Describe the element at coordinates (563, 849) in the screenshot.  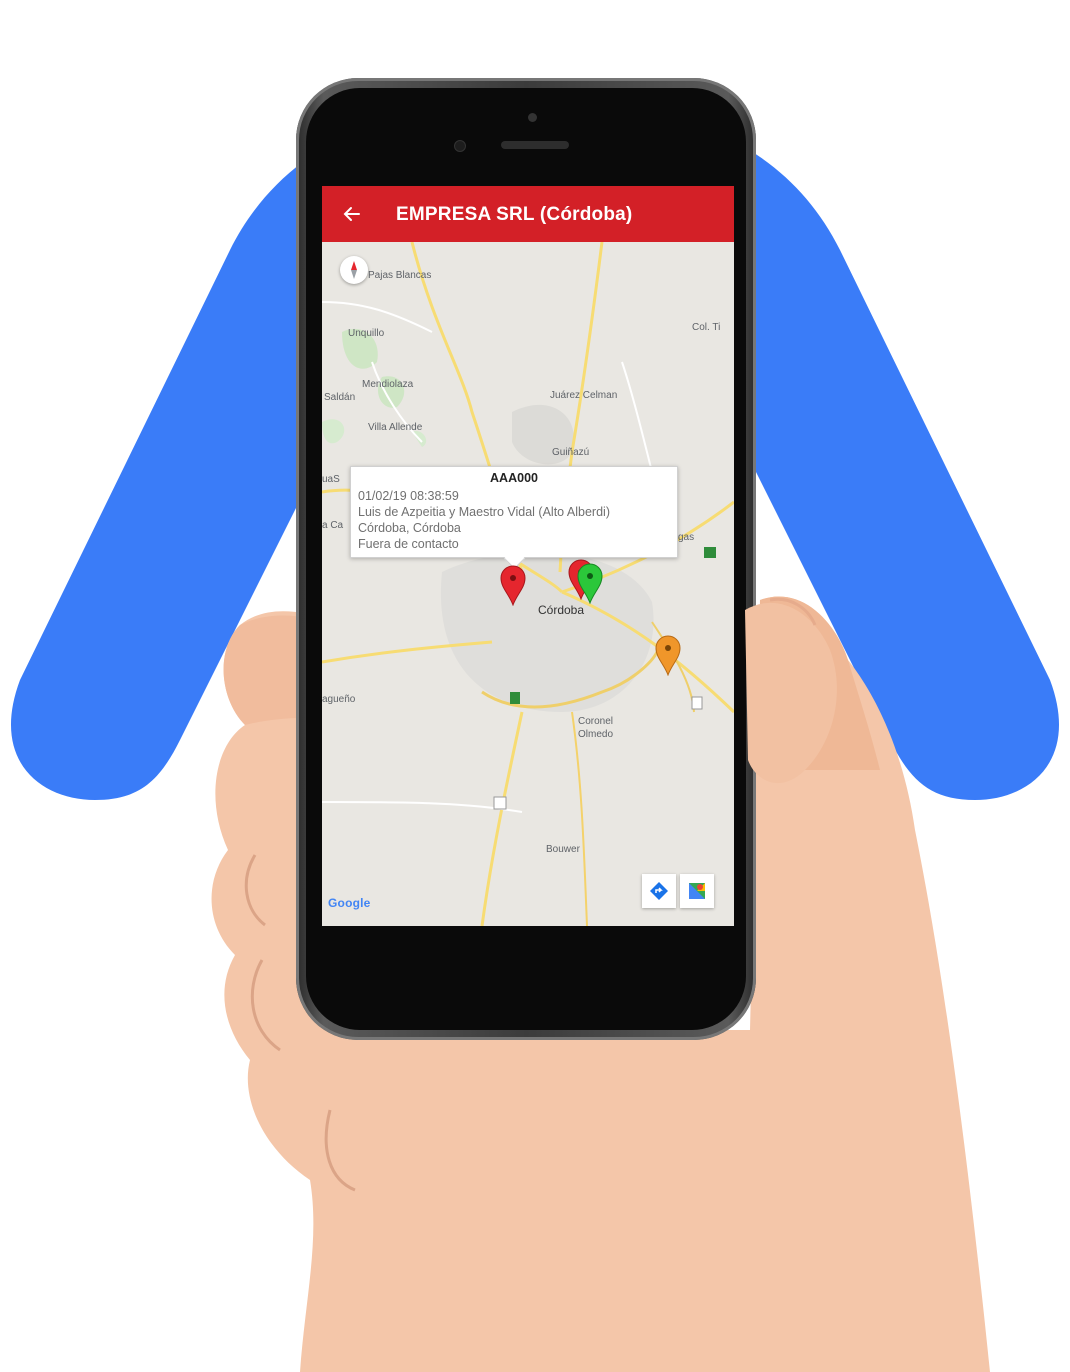
I see `map-label-bouwer: Bouwer` at that location.